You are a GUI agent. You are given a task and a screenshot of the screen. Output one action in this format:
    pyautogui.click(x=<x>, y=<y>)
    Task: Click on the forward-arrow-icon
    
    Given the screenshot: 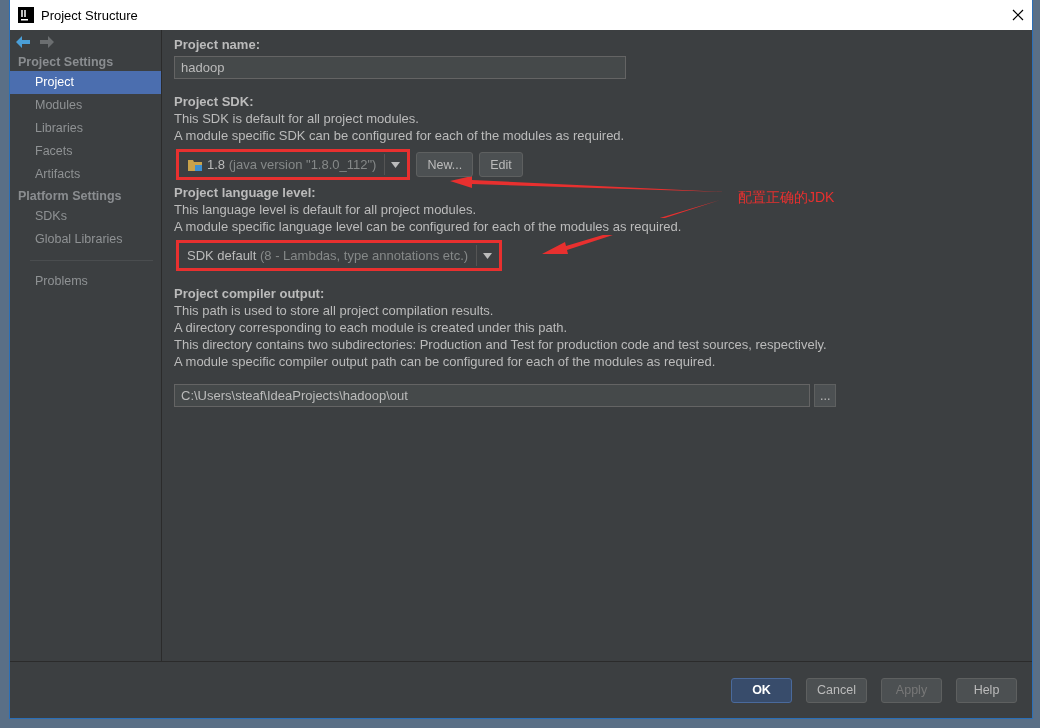 What is the action you would take?
    pyautogui.click(x=47, y=42)
    